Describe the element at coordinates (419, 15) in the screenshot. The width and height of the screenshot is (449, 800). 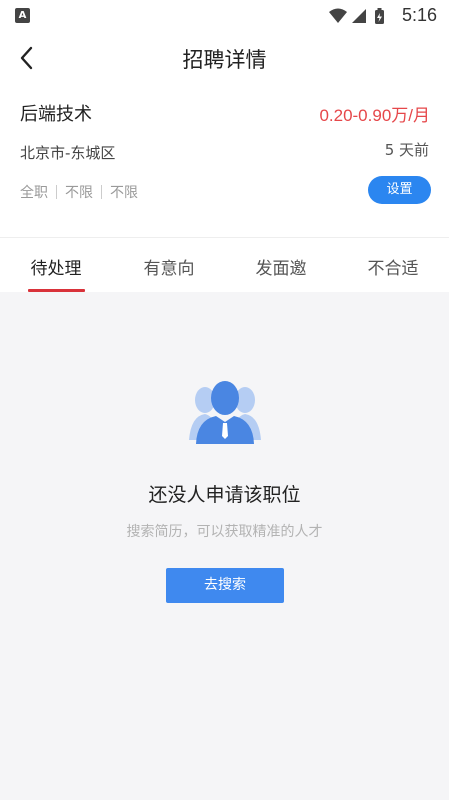
I see `clock: 5:16` at that location.